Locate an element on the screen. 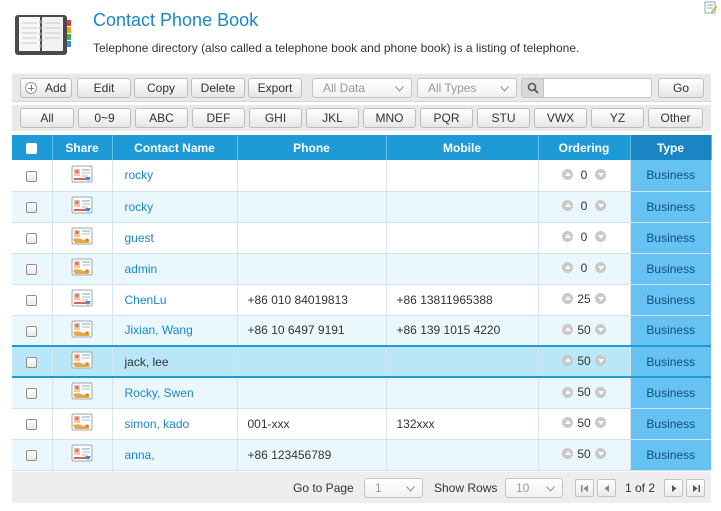 The image size is (721, 511). last-page-button is located at coordinates (695, 488).